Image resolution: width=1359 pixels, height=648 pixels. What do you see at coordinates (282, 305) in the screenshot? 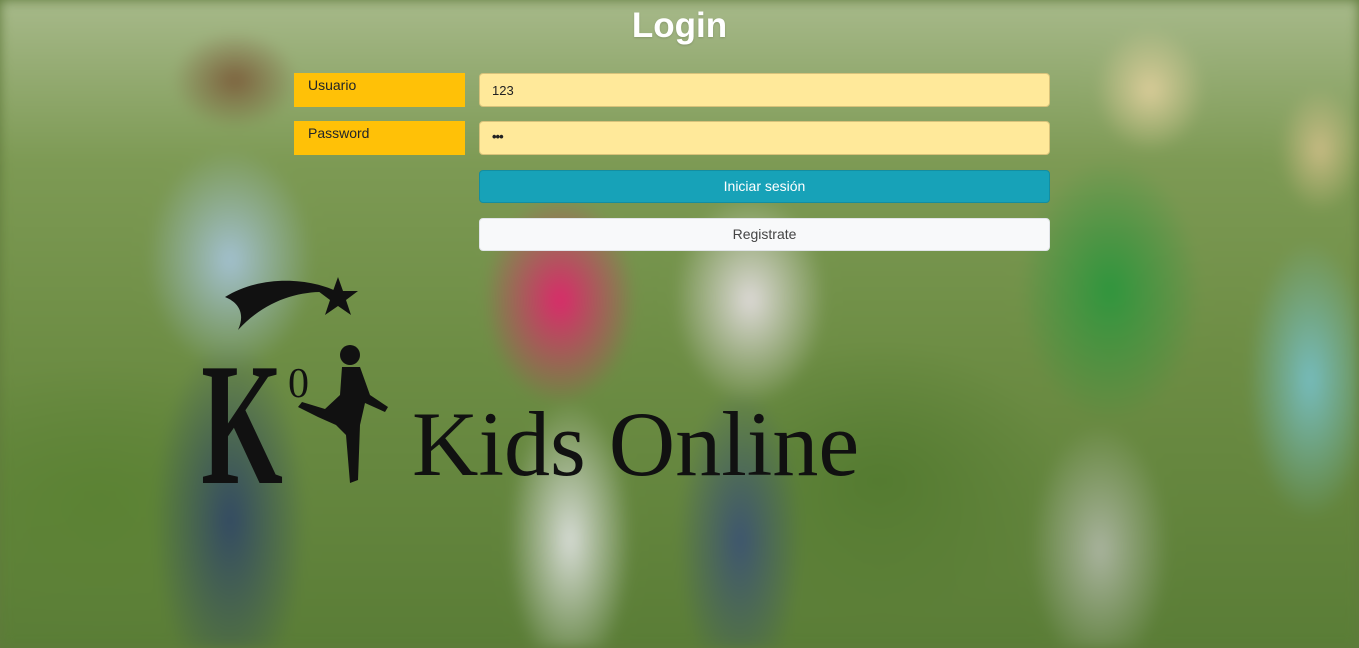
I see `star-swoosh` at bounding box center [282, 305].